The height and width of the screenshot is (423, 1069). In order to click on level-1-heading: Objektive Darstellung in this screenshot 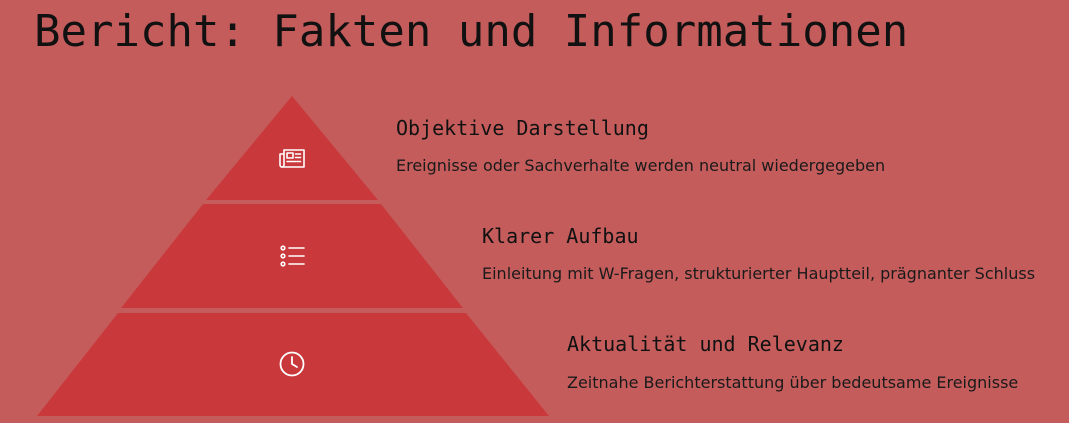, I will do `click(522, 128)`.